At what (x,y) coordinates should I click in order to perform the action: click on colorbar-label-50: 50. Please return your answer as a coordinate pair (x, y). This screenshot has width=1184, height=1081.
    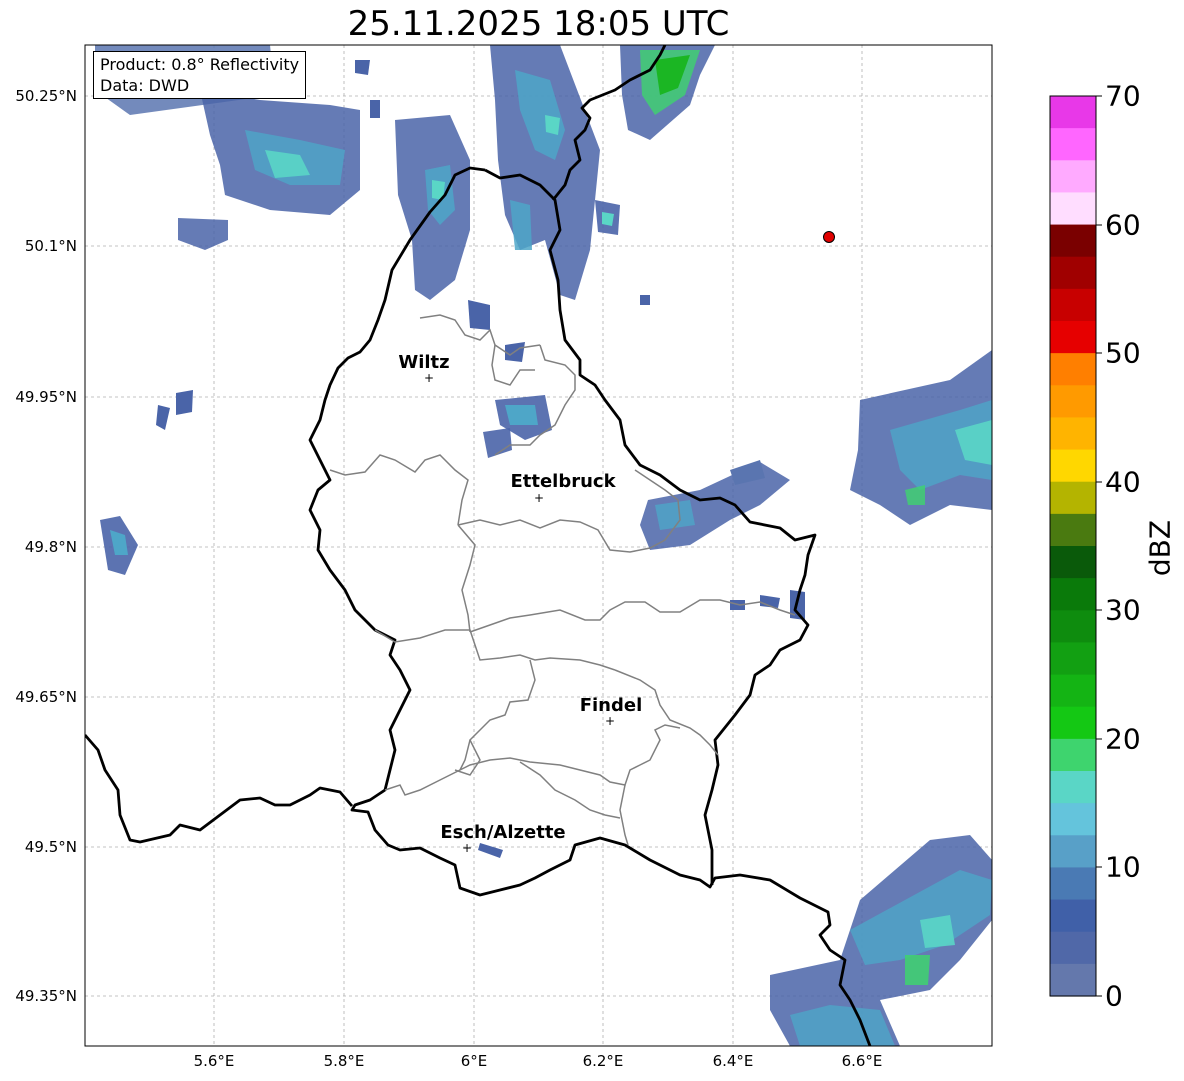
    Looking at the image, I should click on (1123, 353).